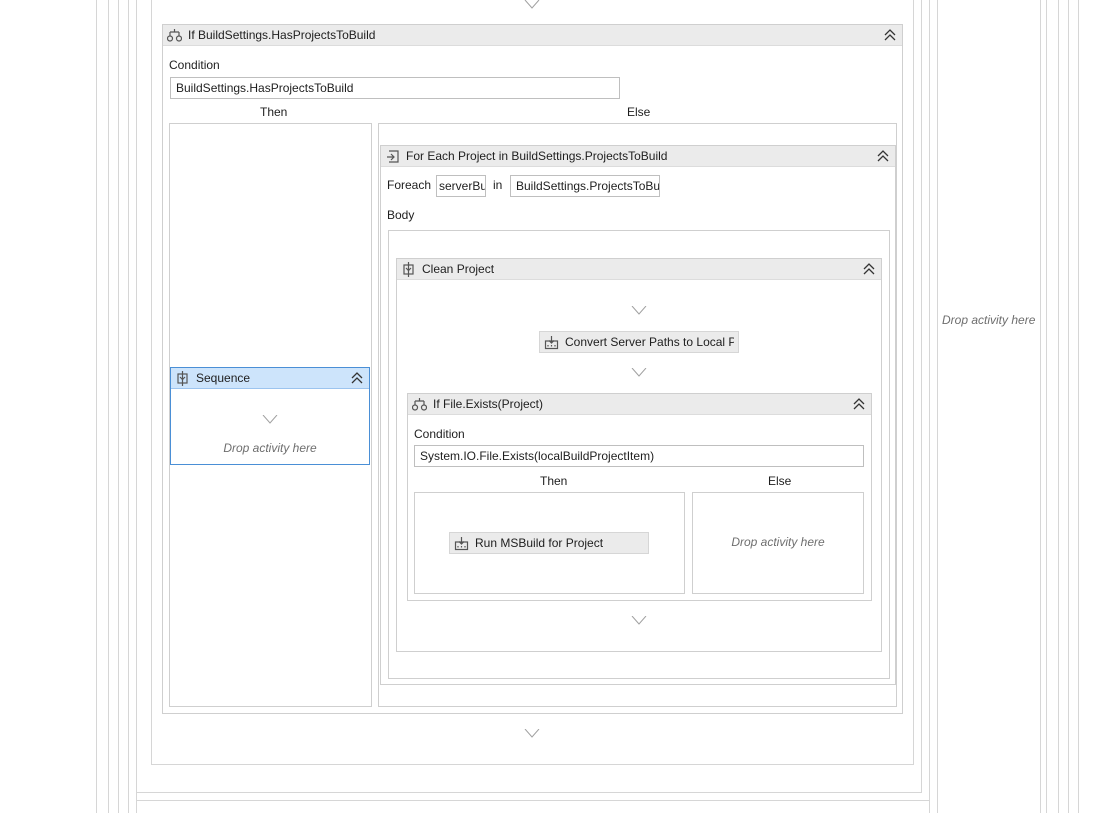  What do you see at coordinates (639, 404) in the screenshot?
I see `if-file-exists-header: If File.Exists(Project)` at bounding box center [639, 404].